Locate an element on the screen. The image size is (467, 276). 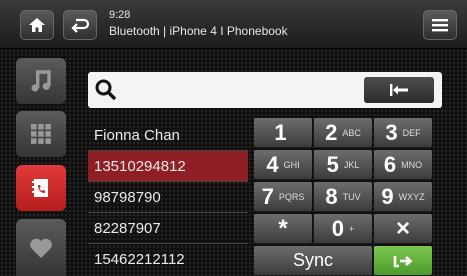
key-2: 2 ABC is located at coordinates (343, 132).